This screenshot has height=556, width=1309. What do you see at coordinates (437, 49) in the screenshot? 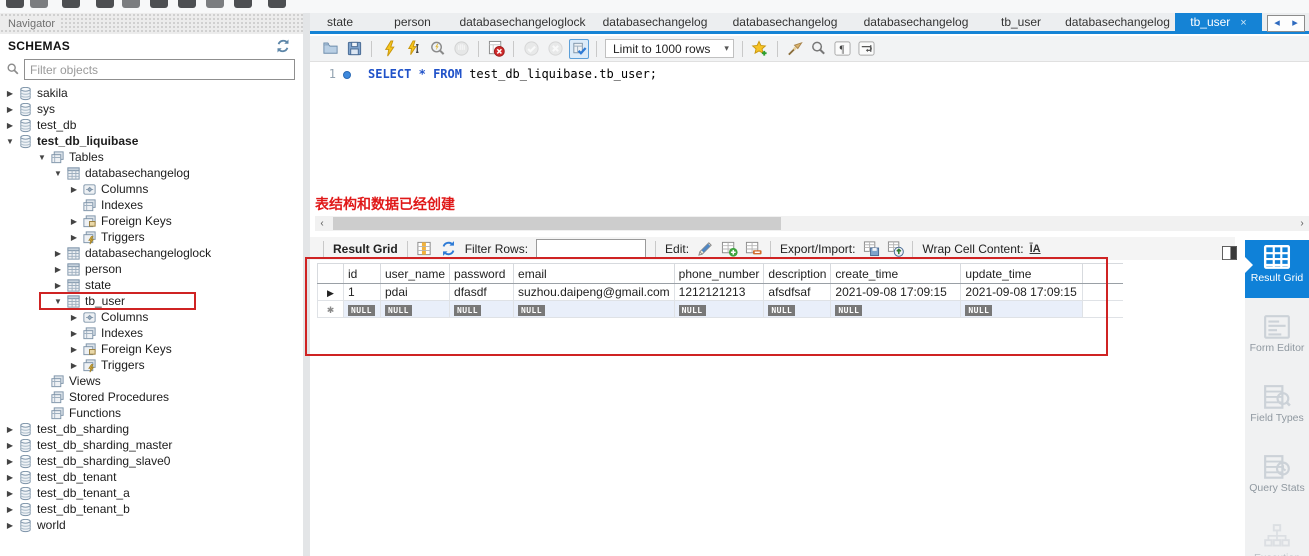
I see `explain-icon` at bounding box center [437, 49].